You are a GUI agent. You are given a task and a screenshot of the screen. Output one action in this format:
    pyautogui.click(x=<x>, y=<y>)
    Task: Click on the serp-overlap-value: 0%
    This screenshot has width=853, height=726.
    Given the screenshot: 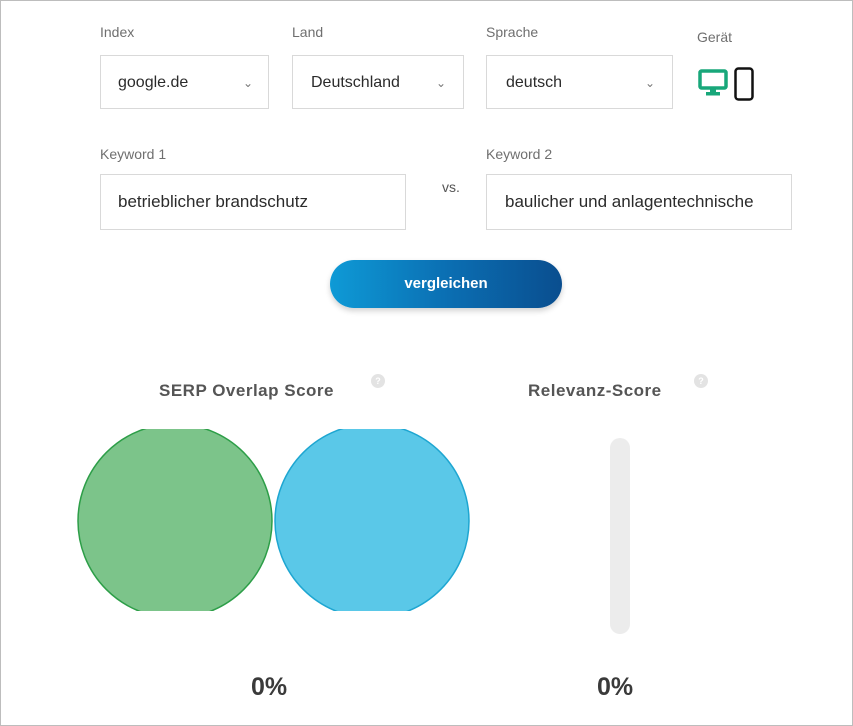 What is the action you would take?
    pyautogui.click(x=269, y=687)
    